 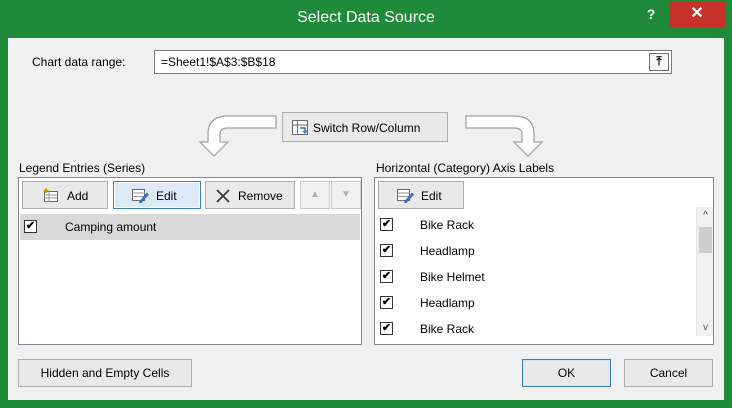 What do you see at coordinates (413, 62) in the screenshot?
I see `chart-data-range-input: =Sheet1!$A$3:$B$18 ⤒` at bounding box center [413, 62].